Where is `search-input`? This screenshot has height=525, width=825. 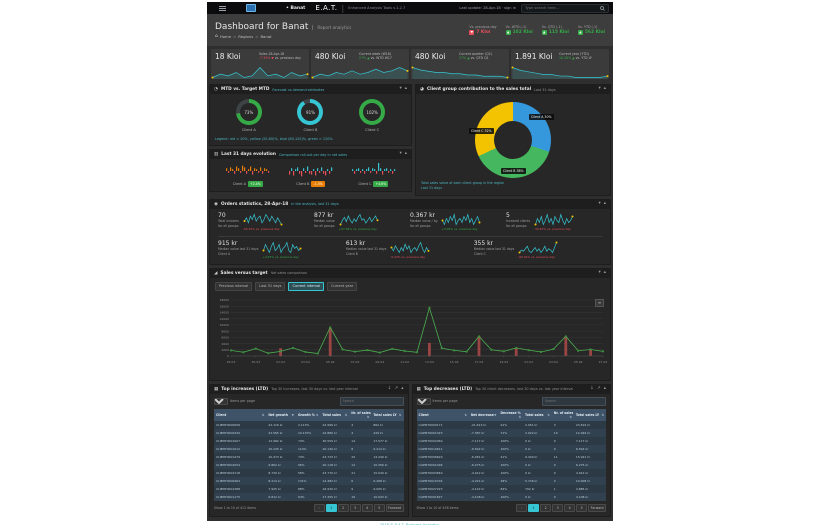 search-input is located at coordinates (562, 8).